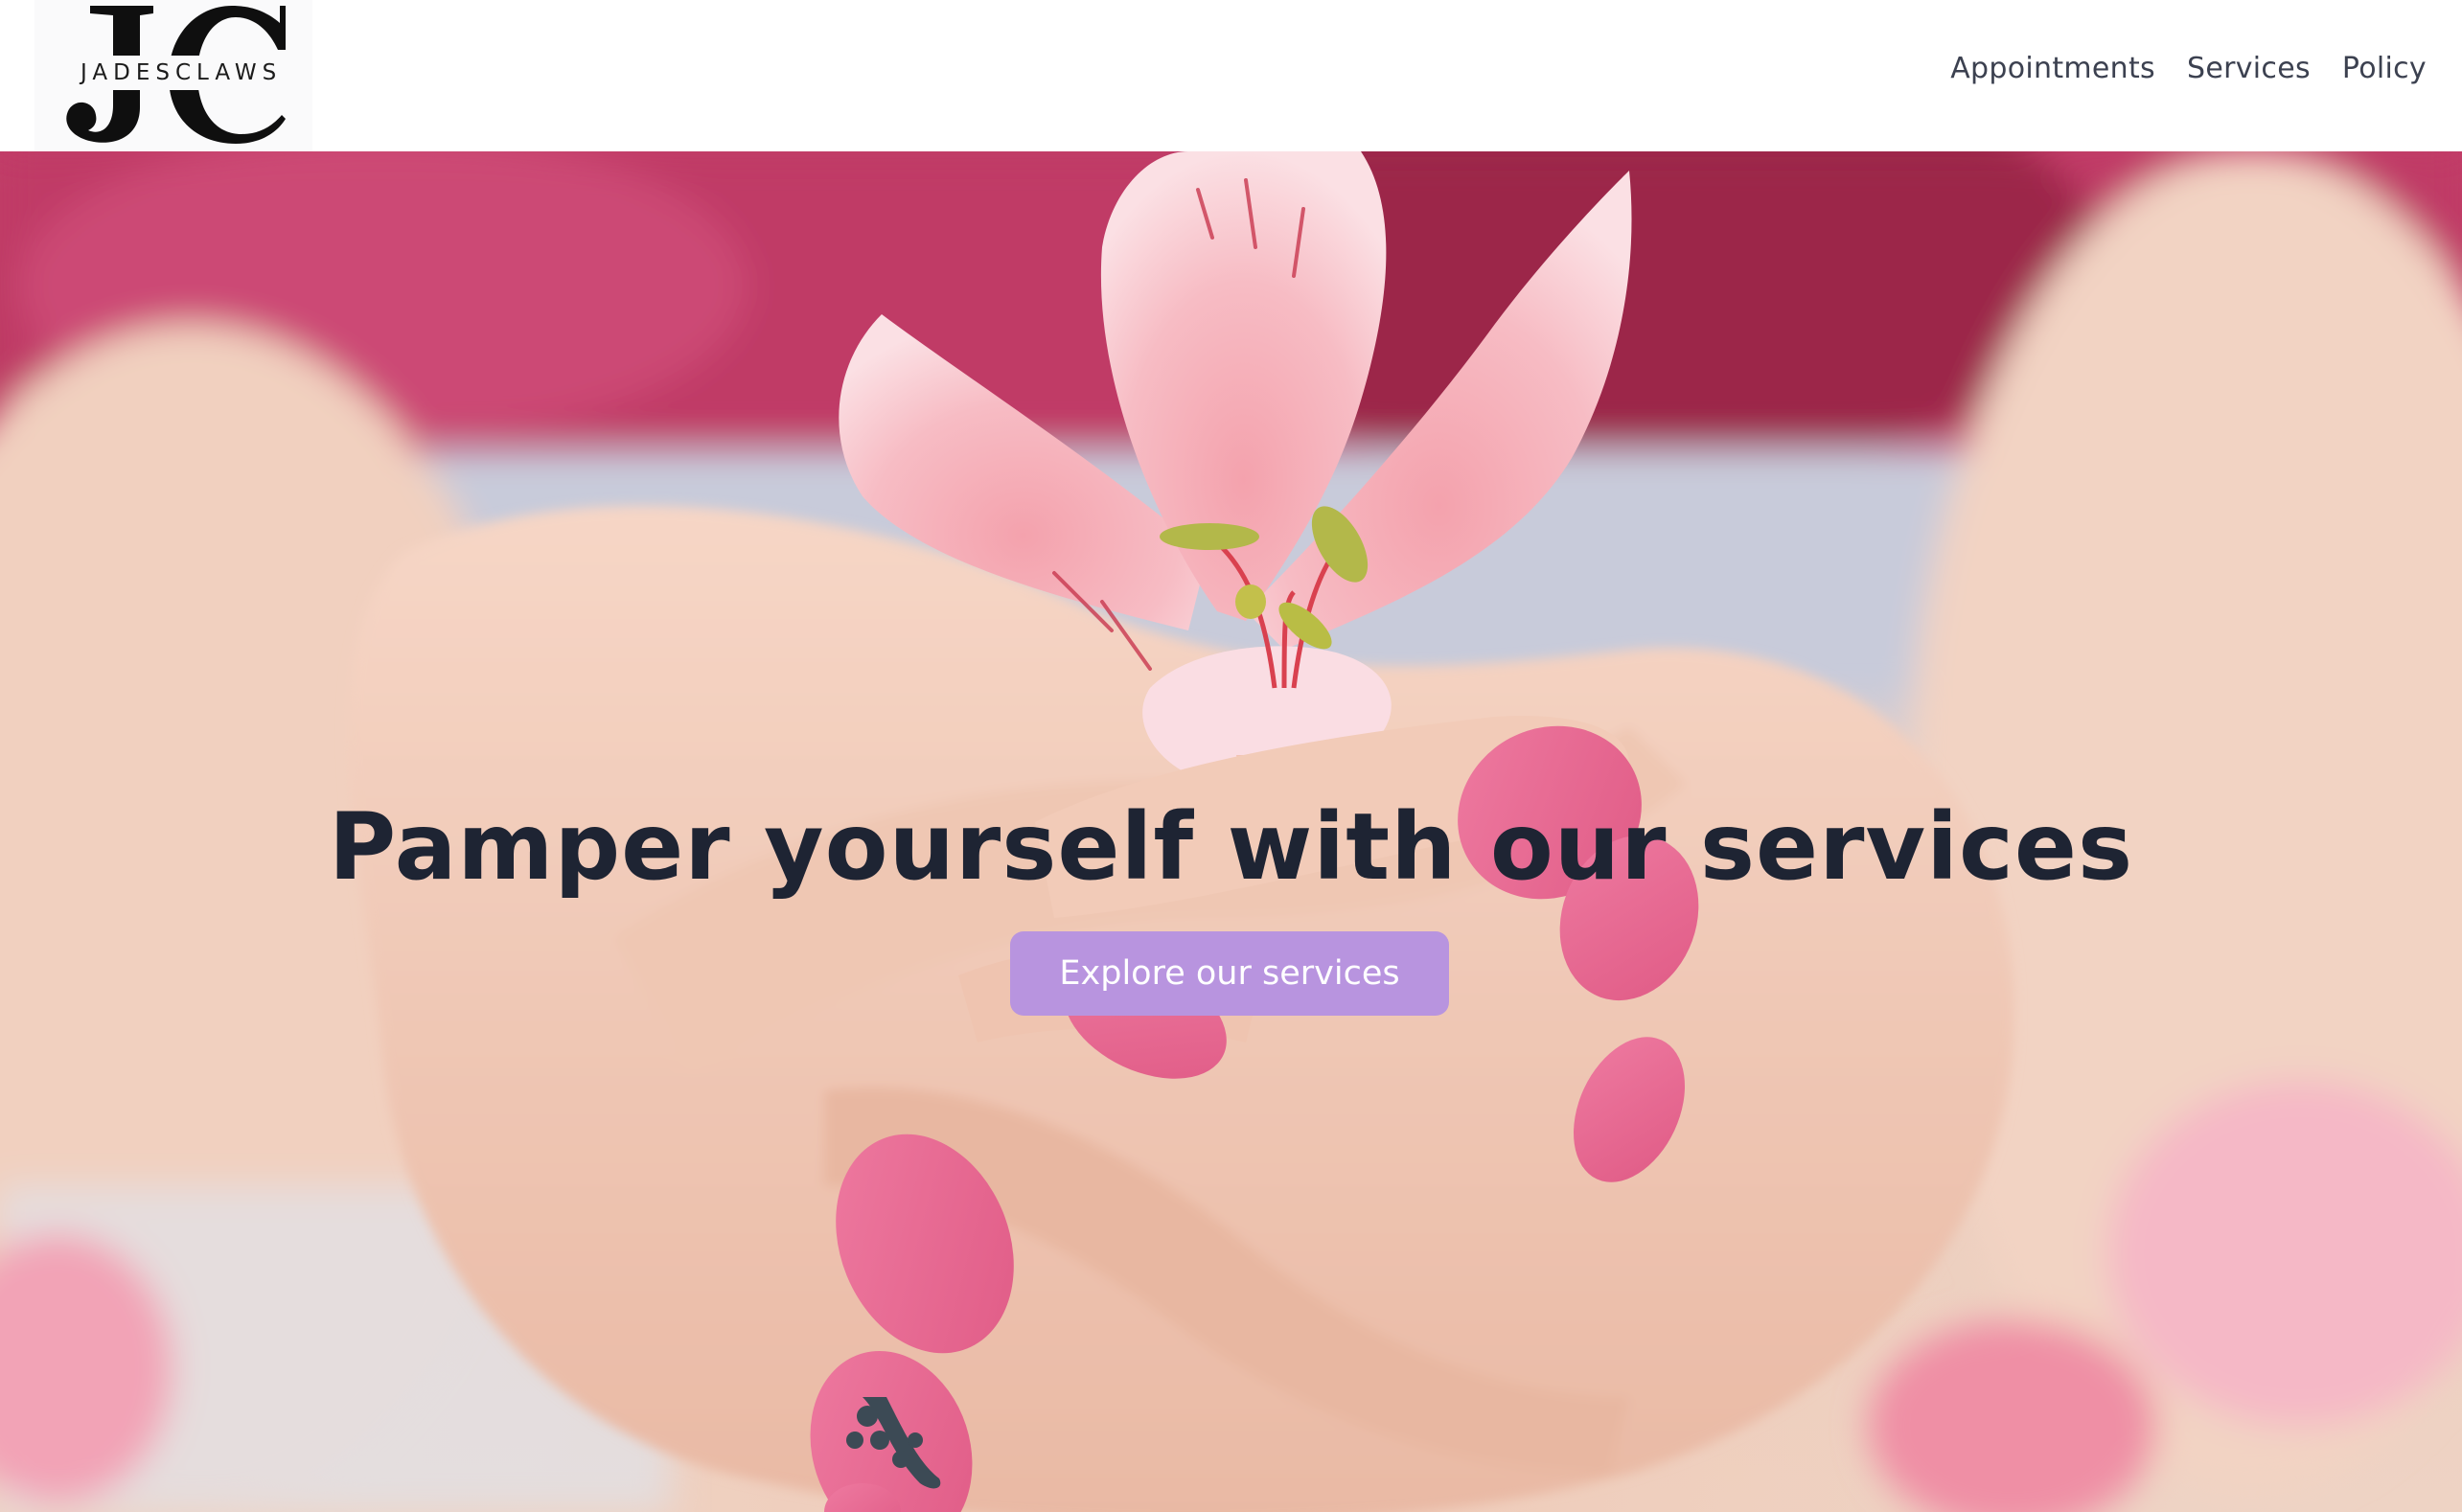 The width and height of the screenshot is (2462, 1512). Describe the element at coordinates (181, 73) in the screenshot. I see `logo-wordmark: JADESCLAWS` at that location.